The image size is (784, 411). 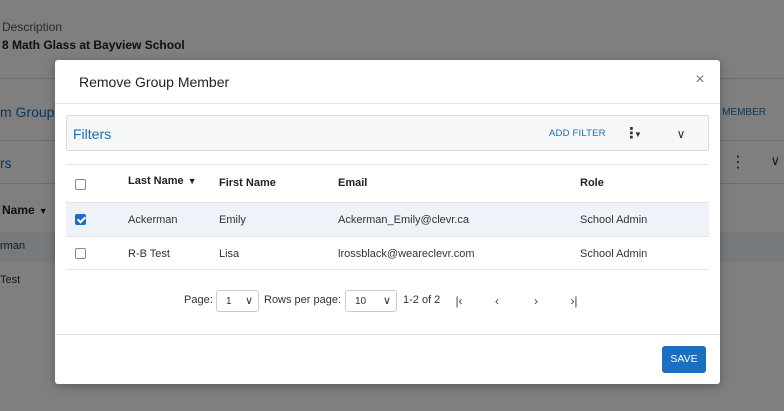 I want to click on more-options-button: ⋮ ▼, so click(x=635, y=134).